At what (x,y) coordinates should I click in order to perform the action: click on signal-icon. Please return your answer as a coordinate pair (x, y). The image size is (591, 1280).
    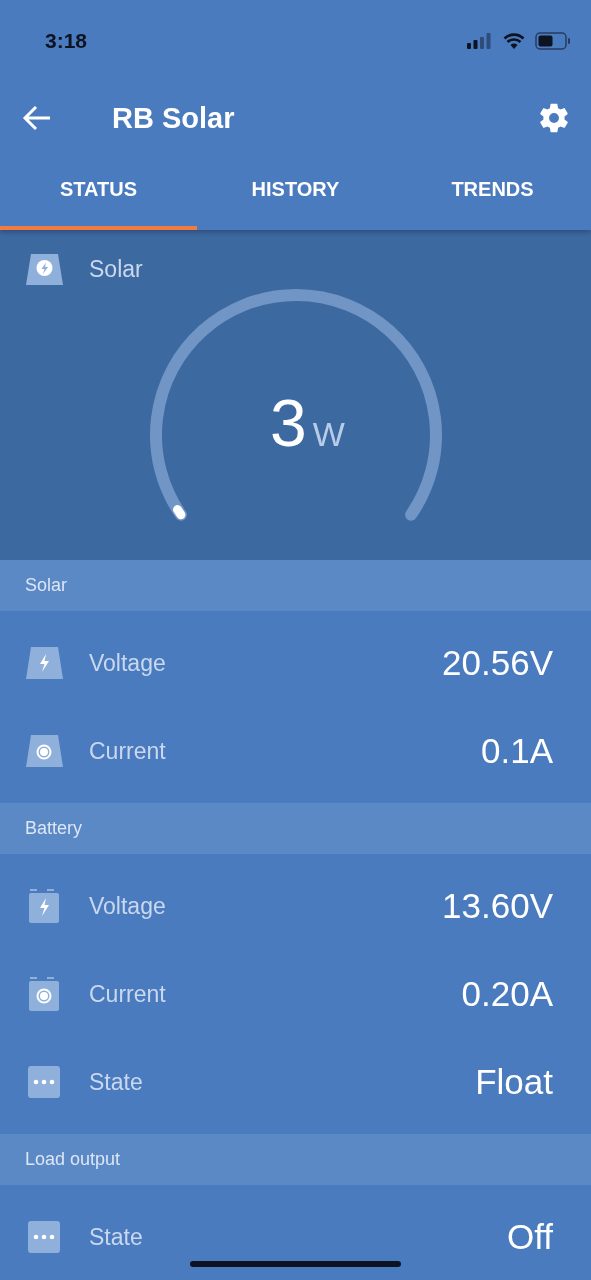
    Looking at the image, I should click on (480, 41).